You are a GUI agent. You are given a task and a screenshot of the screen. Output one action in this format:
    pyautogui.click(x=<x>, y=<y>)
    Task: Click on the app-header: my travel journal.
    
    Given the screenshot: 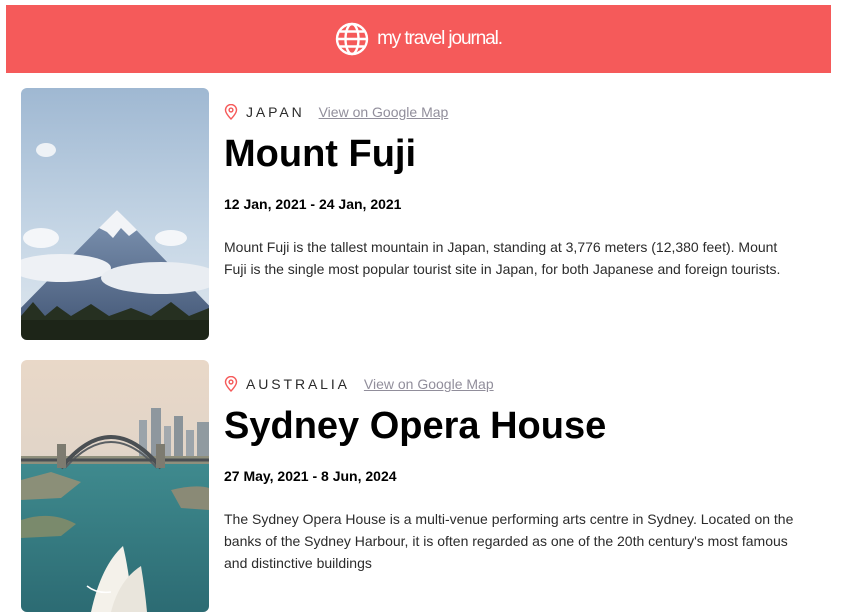 What is the action you would take?
    pyautogui.click(x=418, y=39)
    